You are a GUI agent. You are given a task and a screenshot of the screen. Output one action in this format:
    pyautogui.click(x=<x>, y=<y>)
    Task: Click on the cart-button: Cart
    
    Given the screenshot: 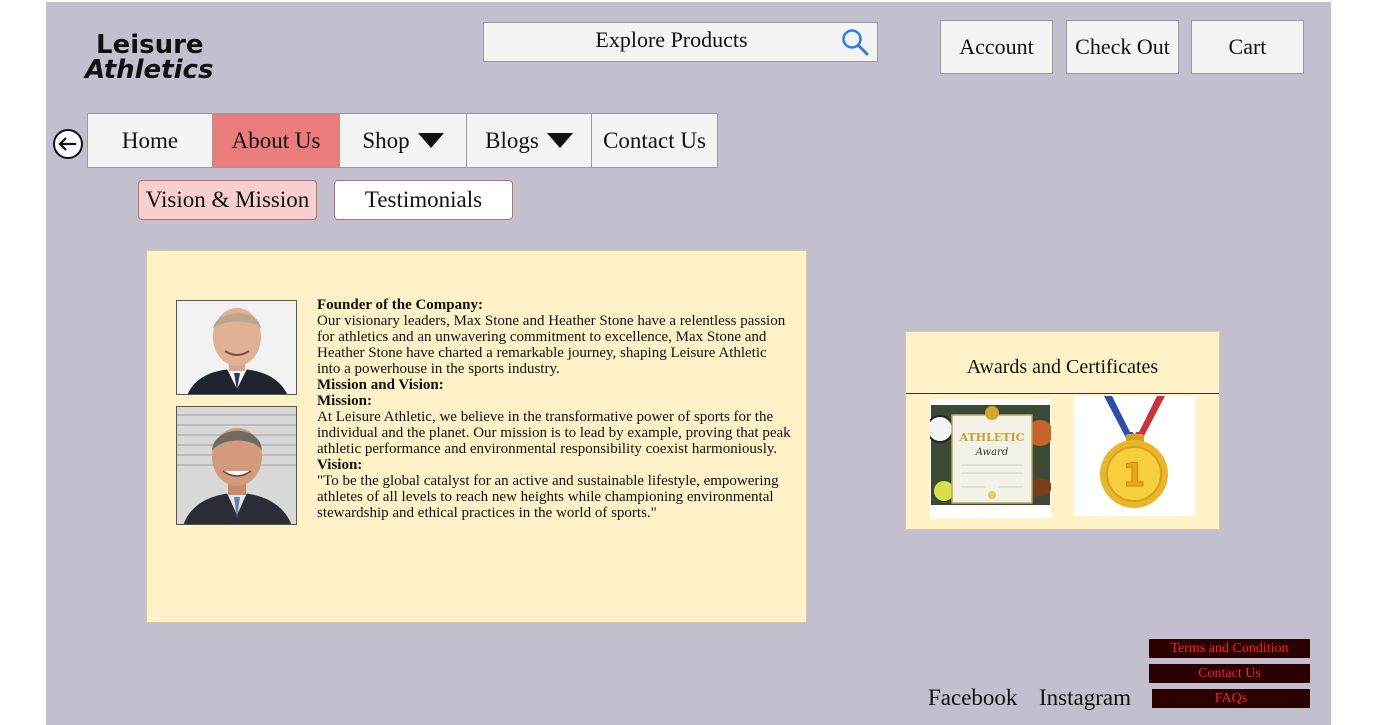 What is the action you would take?
    pyautogui.click(x=1247, y=47)
    